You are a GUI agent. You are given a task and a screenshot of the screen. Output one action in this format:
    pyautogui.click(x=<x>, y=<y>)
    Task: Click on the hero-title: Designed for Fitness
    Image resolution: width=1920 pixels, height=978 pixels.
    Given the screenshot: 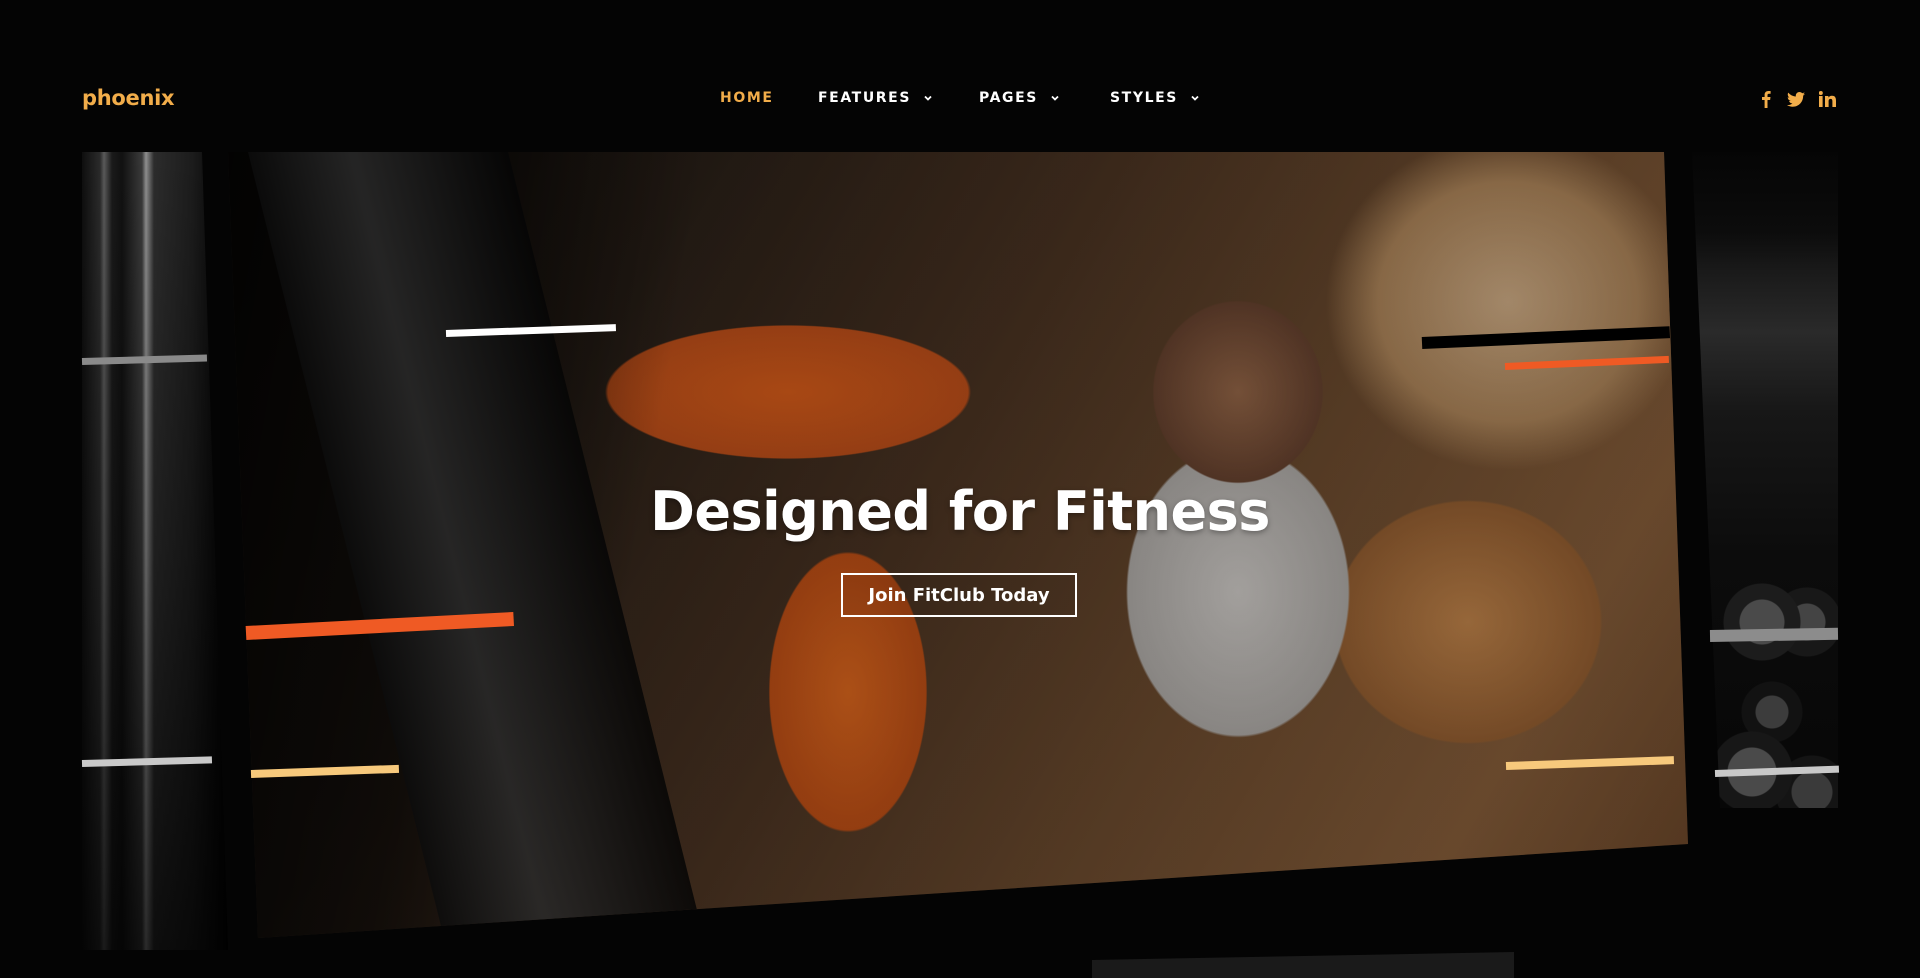 What is the action you would take?
    pyautogui.click(x=960, y=511)
    